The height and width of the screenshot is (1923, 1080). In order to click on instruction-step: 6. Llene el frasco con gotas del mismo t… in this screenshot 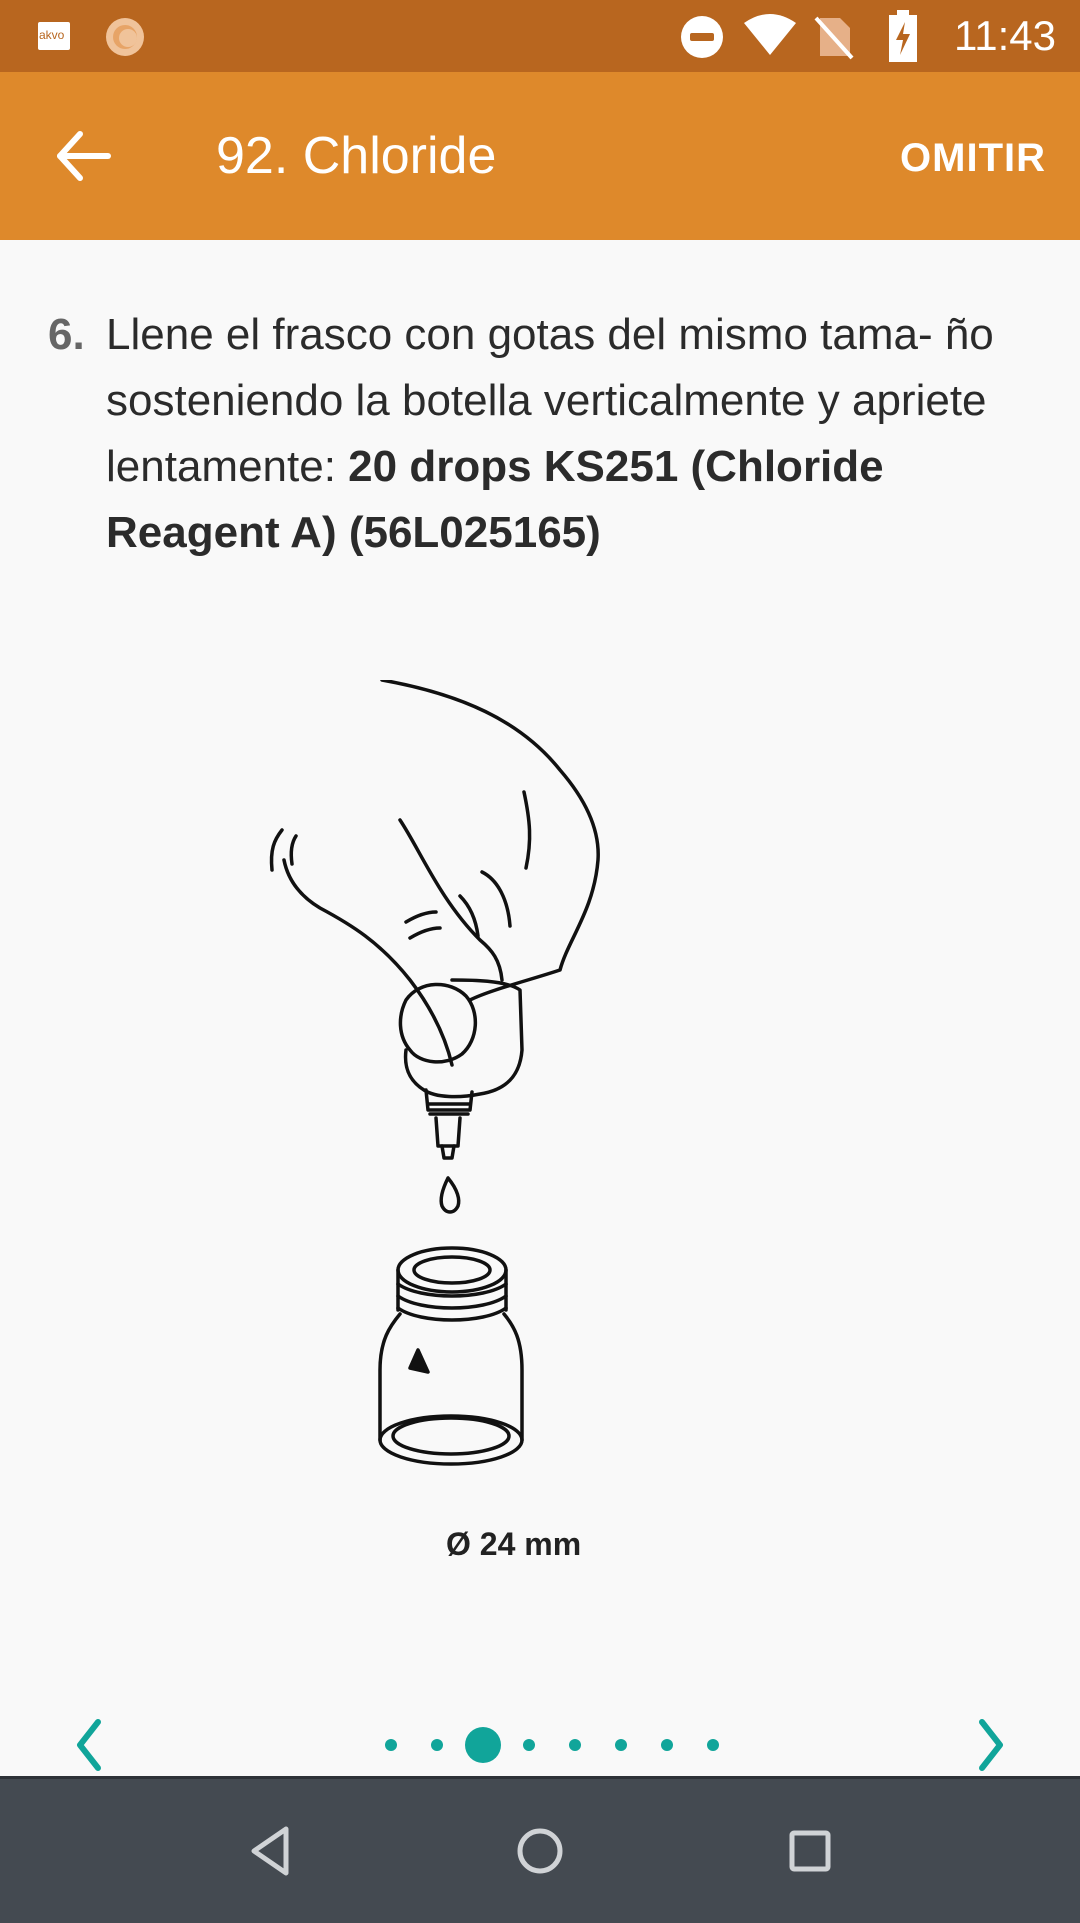, I will do `click(538, 434)`.